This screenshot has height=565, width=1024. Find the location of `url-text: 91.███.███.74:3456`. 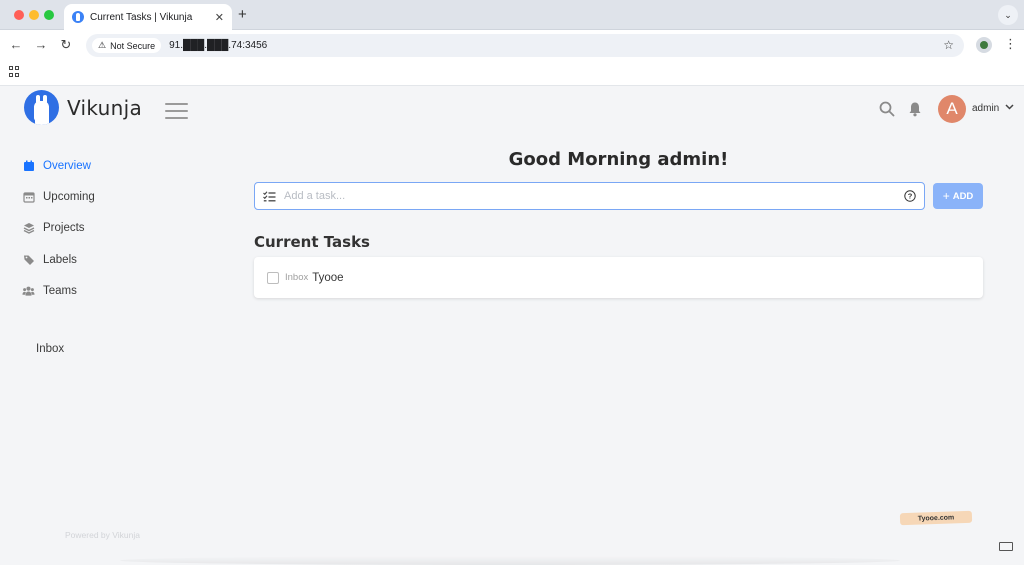

url-text: 91.███.███.74:3456 is located at coordinates (218, 45).